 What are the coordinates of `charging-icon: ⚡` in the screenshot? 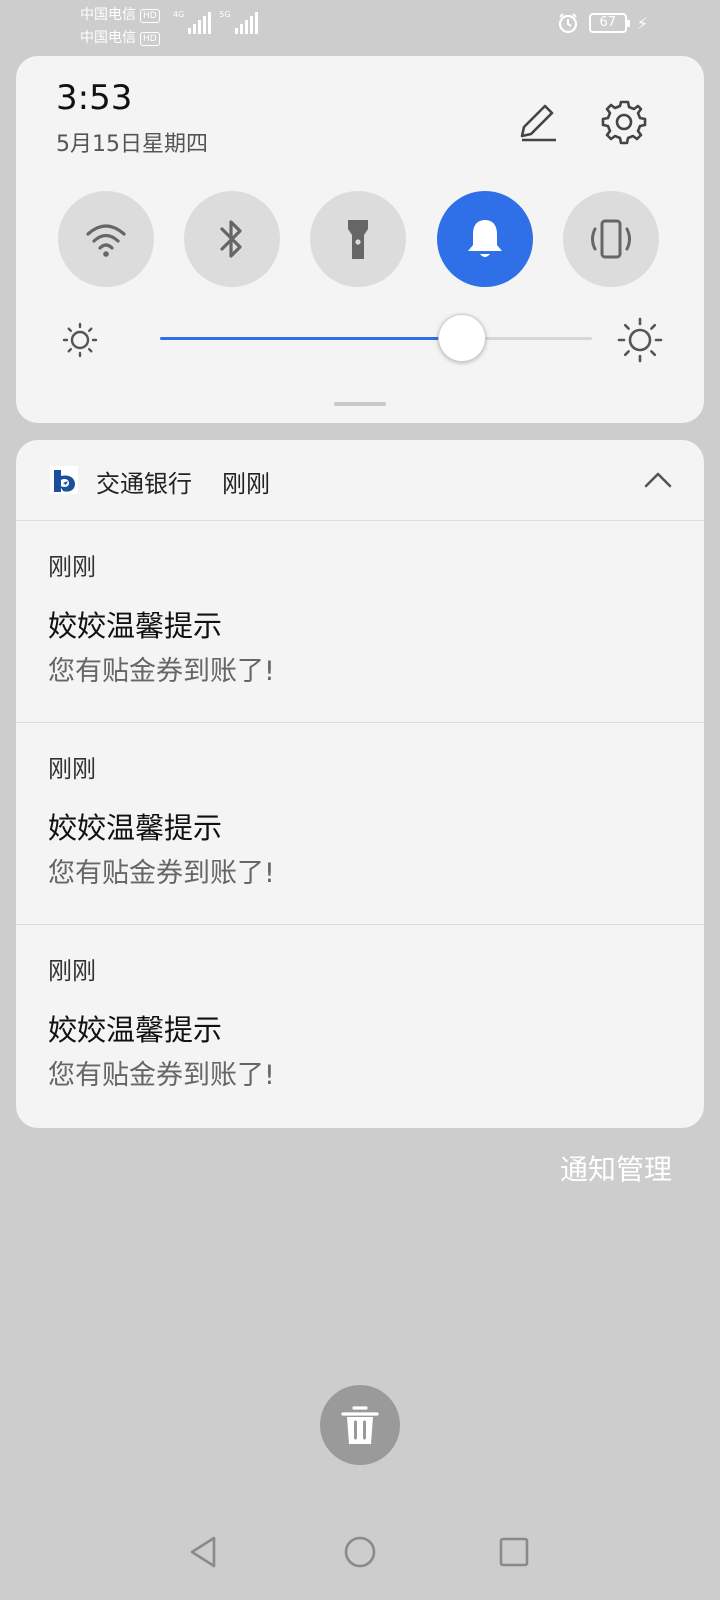 It's located at (642, 23).